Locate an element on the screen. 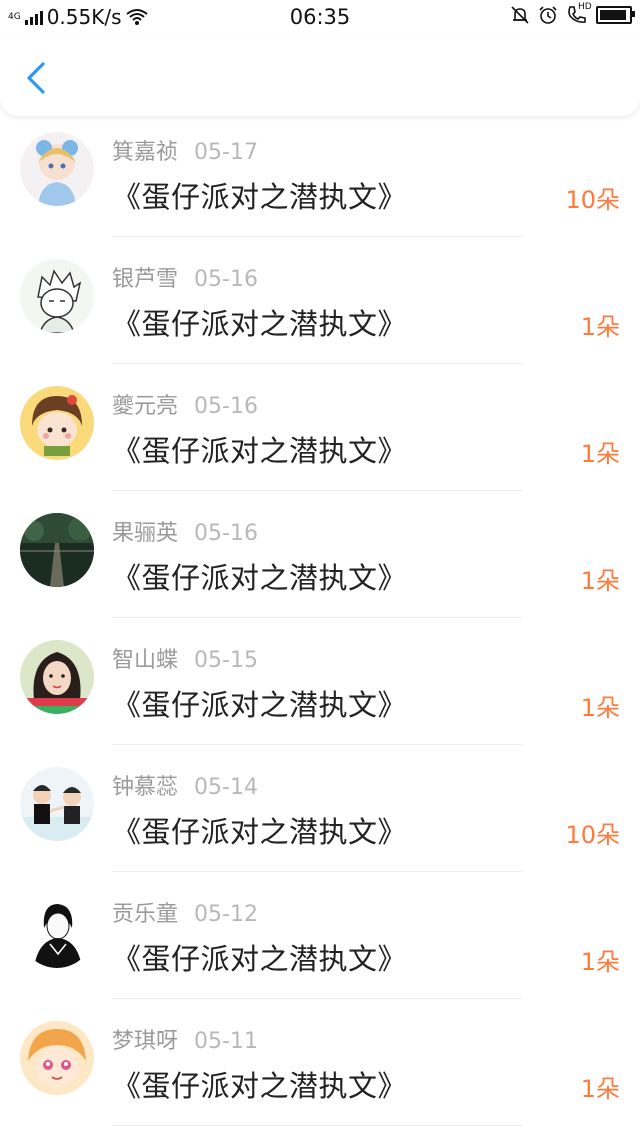 This screenshot has width=640, height=1138. item-meta: 贡乐童 05-12 is located at coordinates (185, 912).